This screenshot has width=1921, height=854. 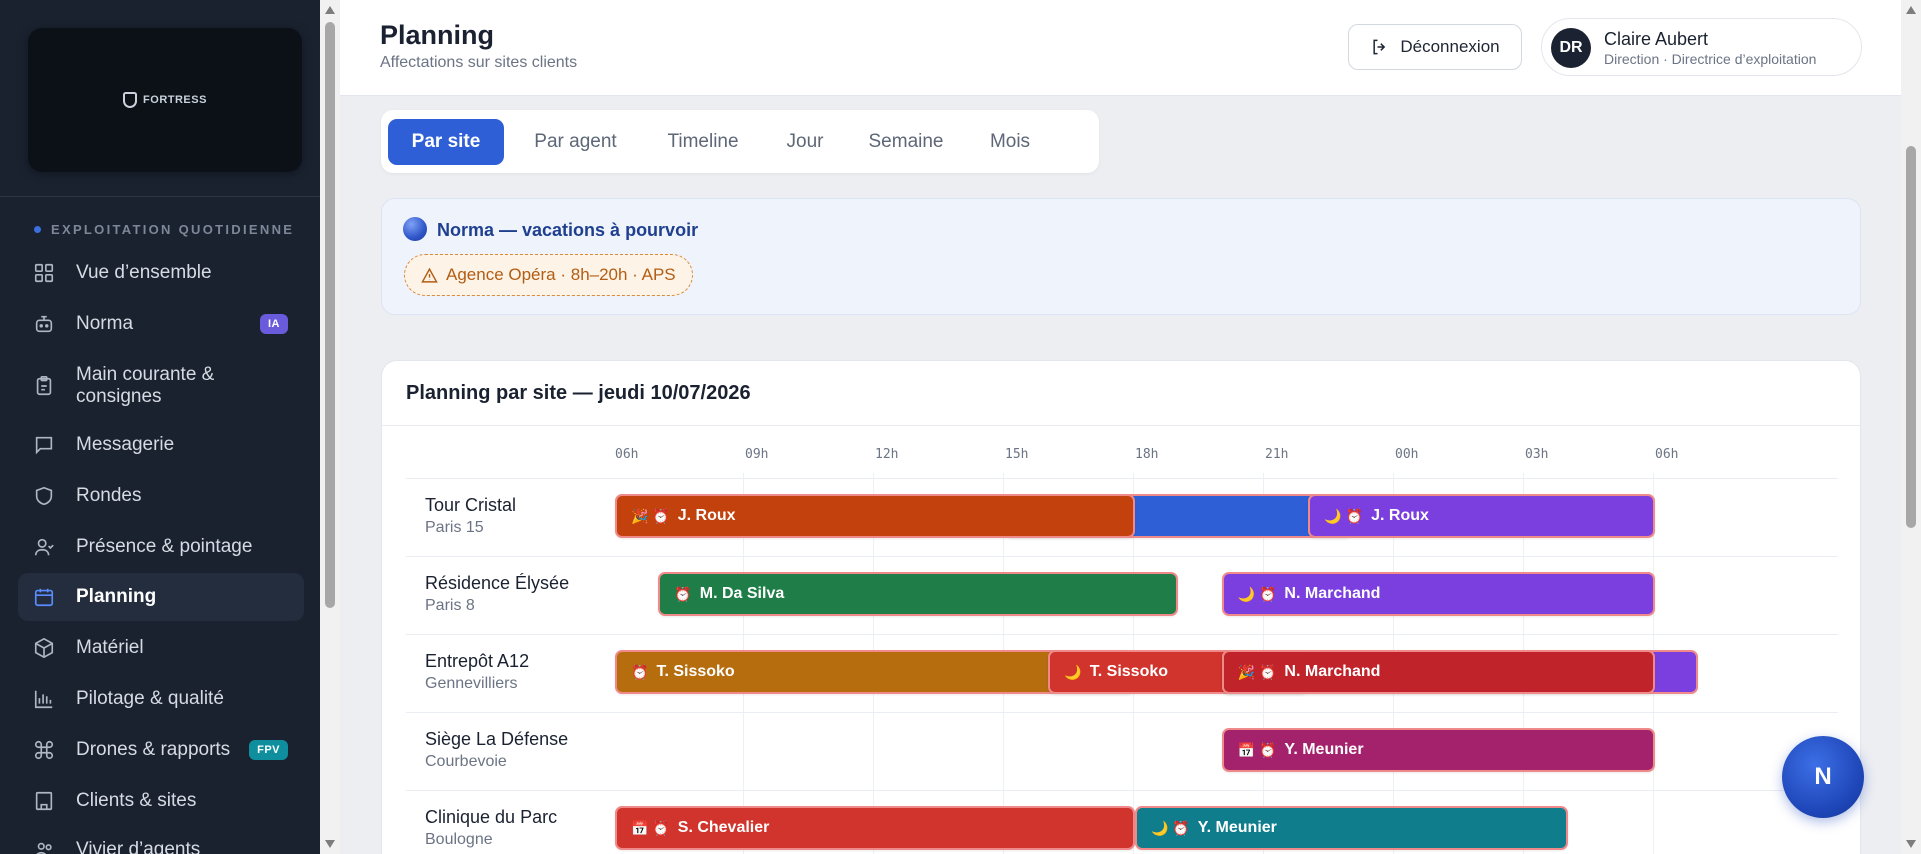 What do you see at coordinates (44, 386) in the screenshot?
I see `clipboard-icon` at bounding box center [44, 386].